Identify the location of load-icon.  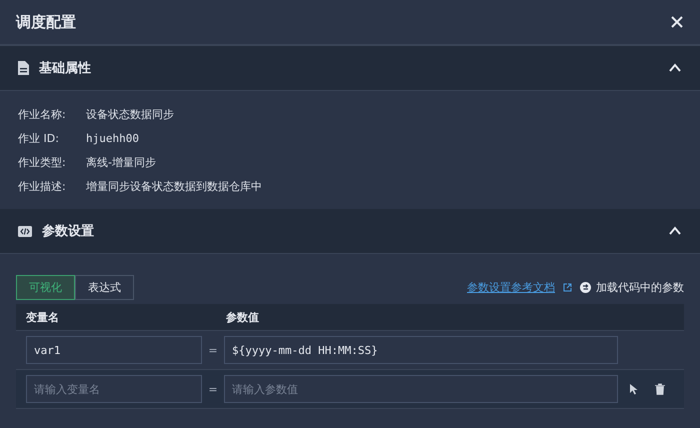
(585, 287).